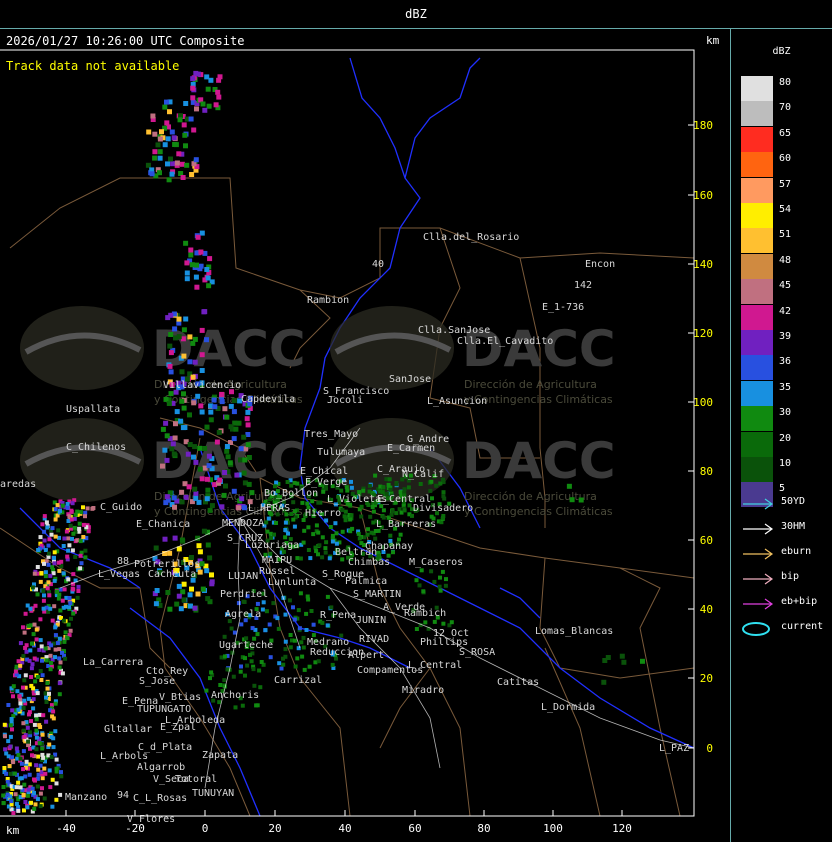  Describe the element at coordinates (457, 401) in the screenshot. I see `place-label: L_Asuncion` at that location.